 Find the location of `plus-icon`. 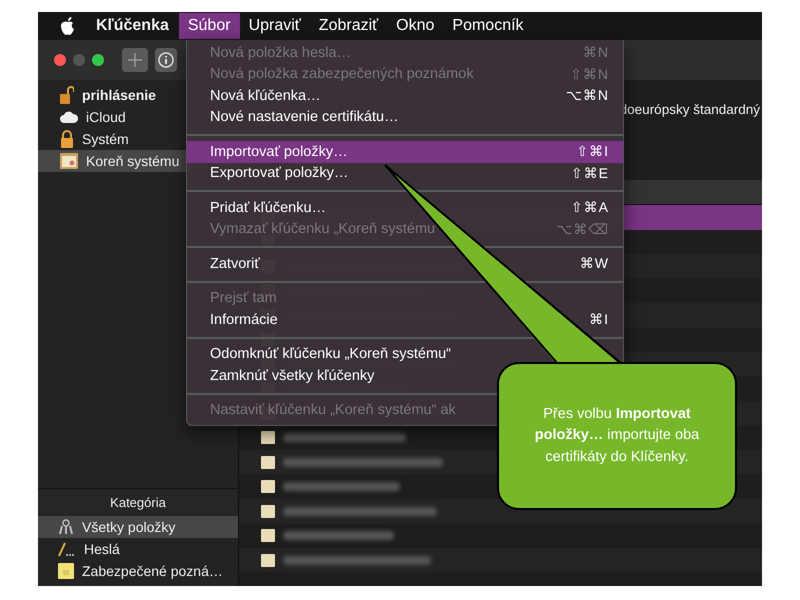

plus-icon is located at coordinates (135, 60).